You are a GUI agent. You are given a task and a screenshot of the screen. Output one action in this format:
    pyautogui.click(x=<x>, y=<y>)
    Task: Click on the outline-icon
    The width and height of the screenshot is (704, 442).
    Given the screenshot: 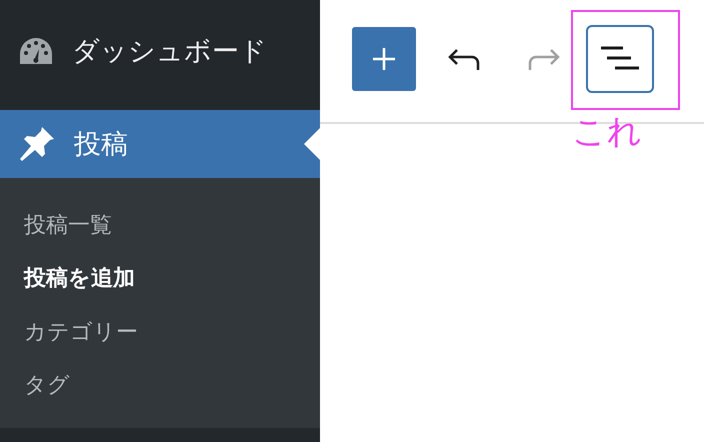 What is the action you would take?
    pyautogui.click(x=620, y=59)
    